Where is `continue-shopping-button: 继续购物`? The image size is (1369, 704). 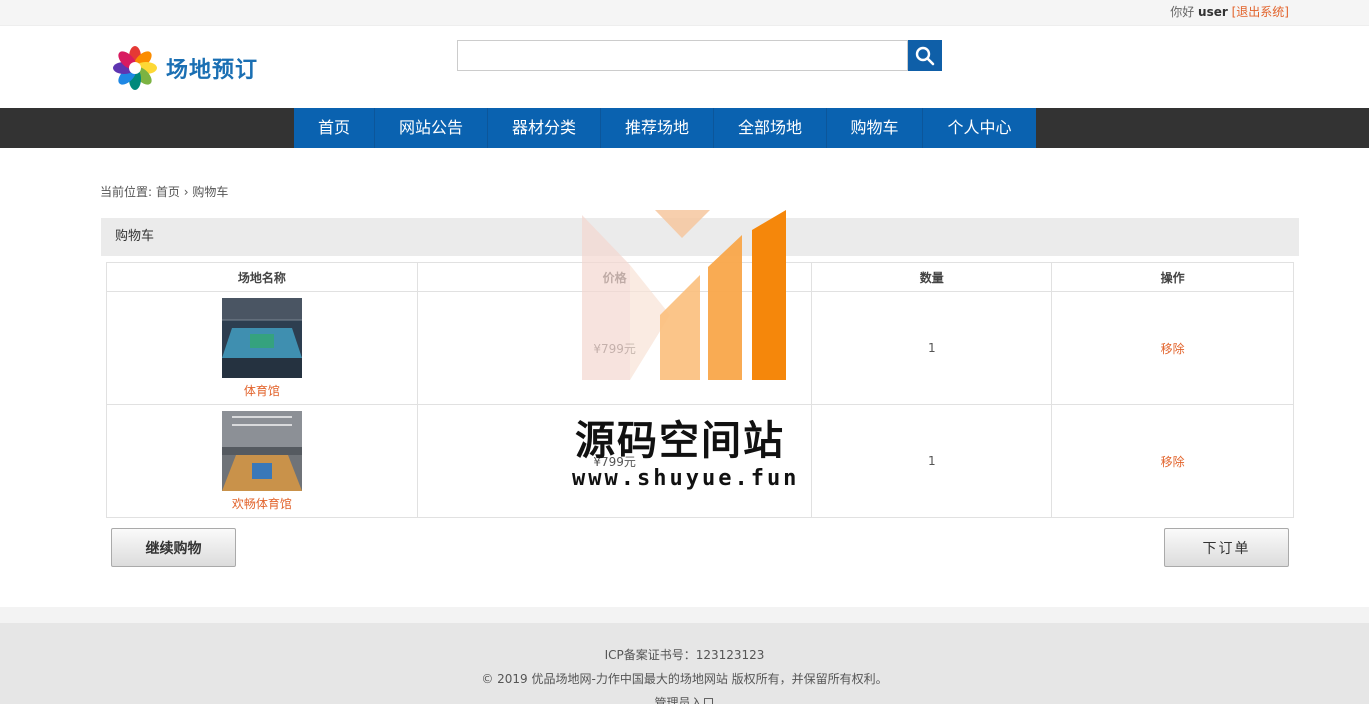 continue-shopping-button: 继续购物 is located at coordinates (173, 547).